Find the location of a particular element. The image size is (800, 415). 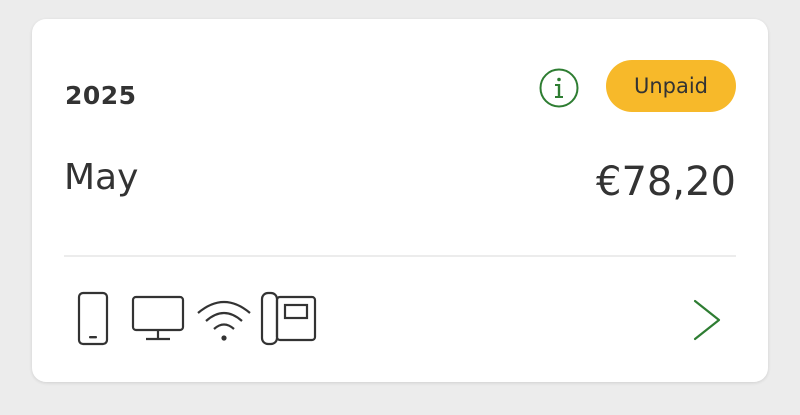

landline-phone-icon is located at coordinates (288, 318).